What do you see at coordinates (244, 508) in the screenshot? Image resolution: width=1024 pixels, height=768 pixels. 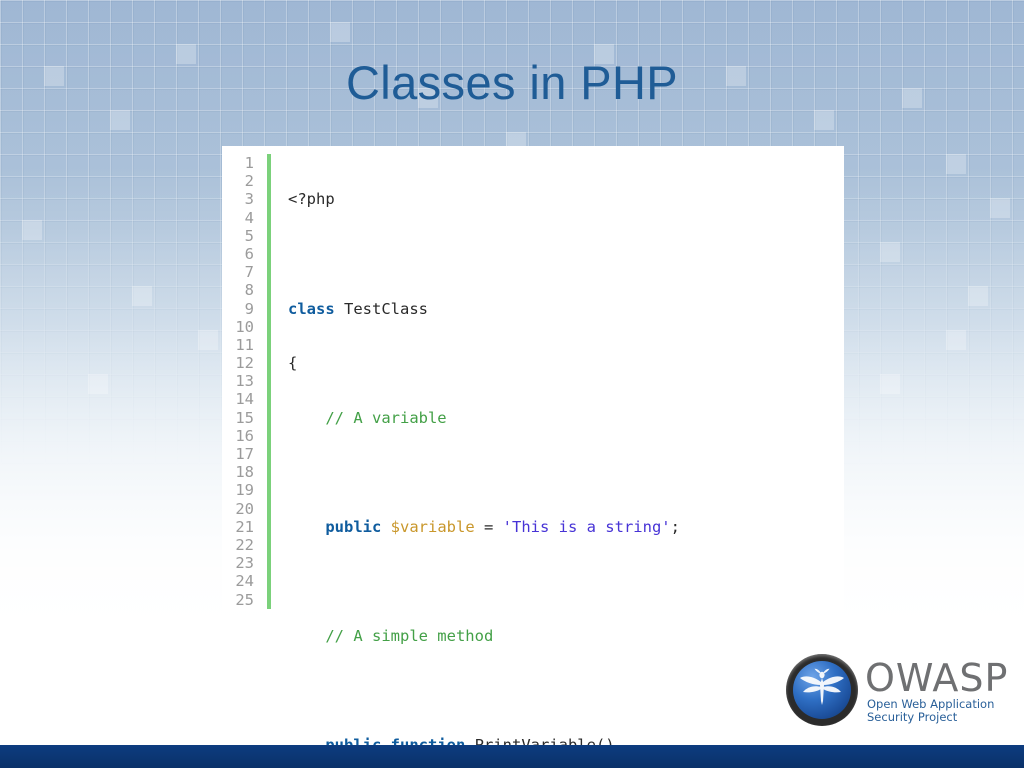 I see `line-number: 20` at bounding box center [244, 508].